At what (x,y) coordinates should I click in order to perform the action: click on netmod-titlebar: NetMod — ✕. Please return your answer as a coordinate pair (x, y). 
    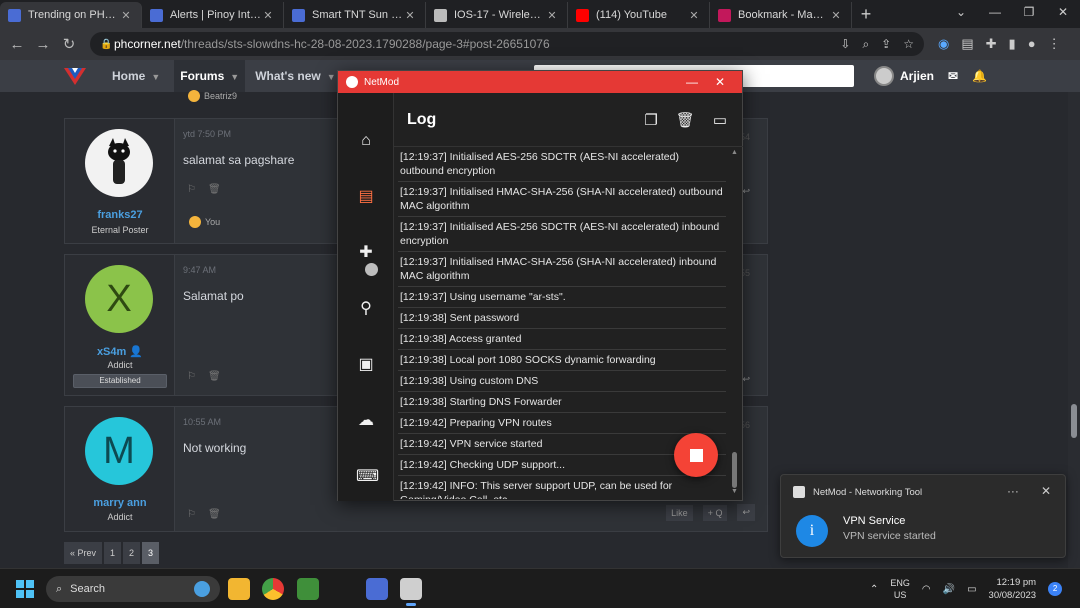
    Looking at the image, I should click on (540, 82).